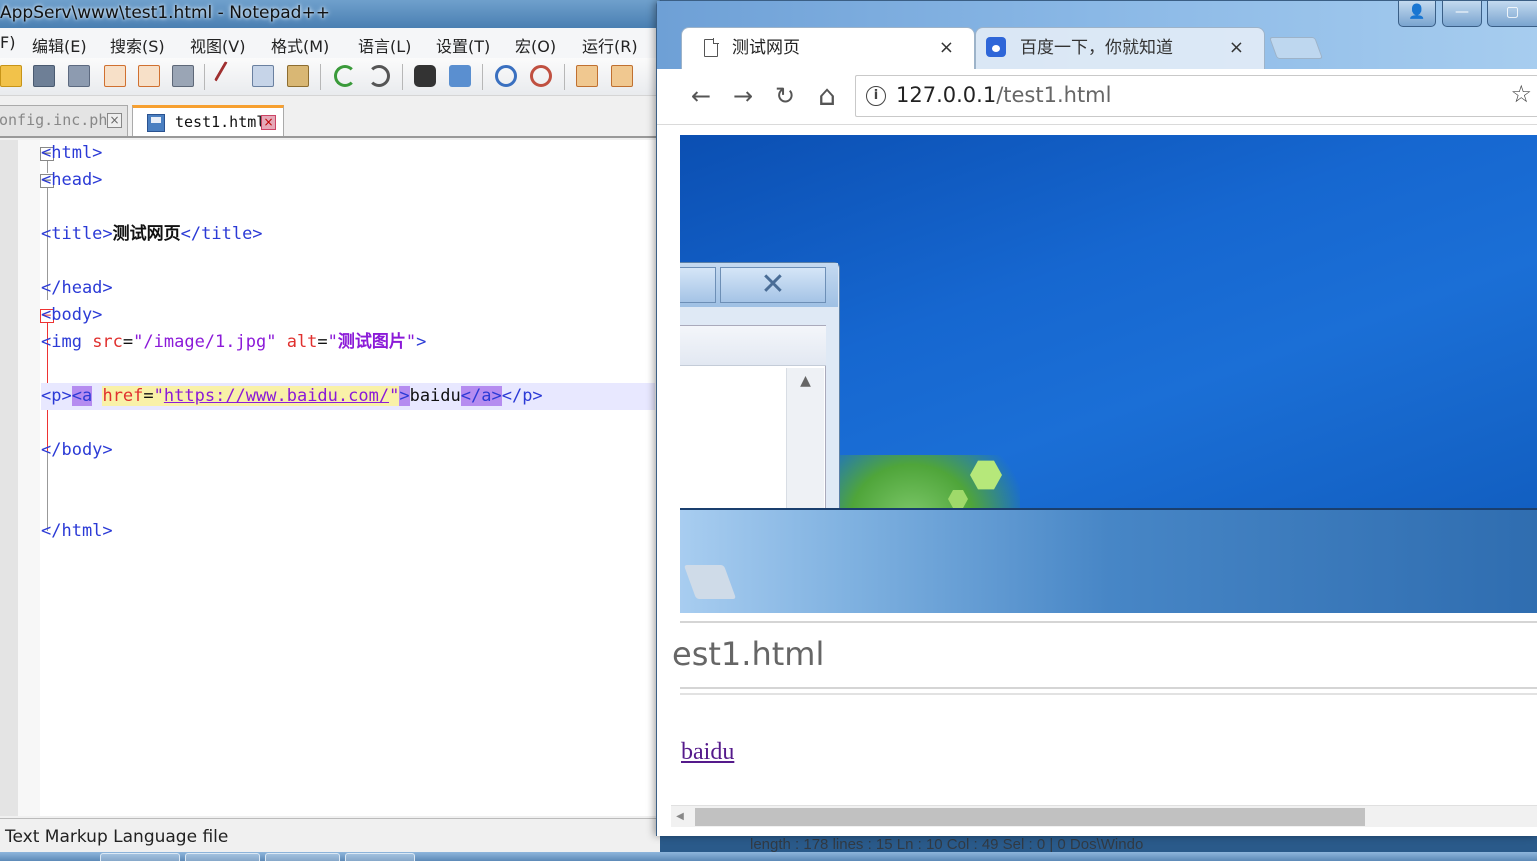  Describe the element at coordinates (622, 76) in the screenshot. I see `sync-horizontal-icon` at that location.